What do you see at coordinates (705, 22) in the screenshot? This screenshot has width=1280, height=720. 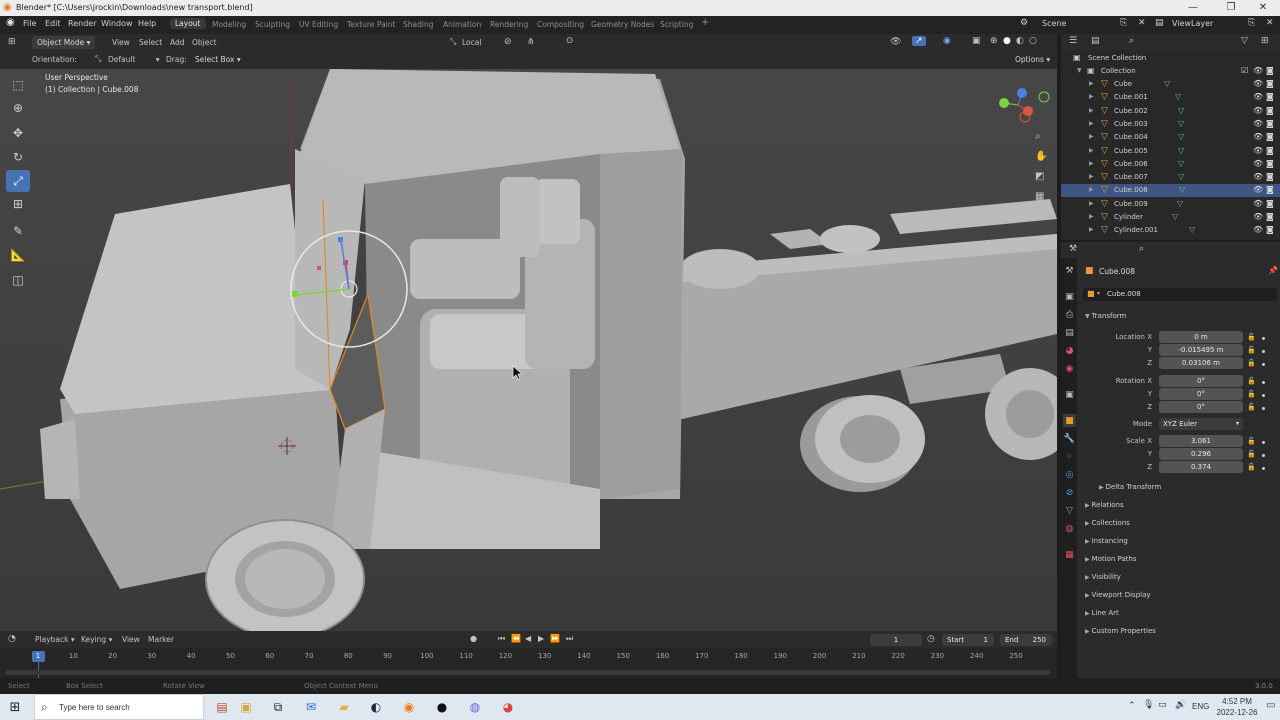 I see `add-workspace-icon: +` at bounding box center [705, 22].